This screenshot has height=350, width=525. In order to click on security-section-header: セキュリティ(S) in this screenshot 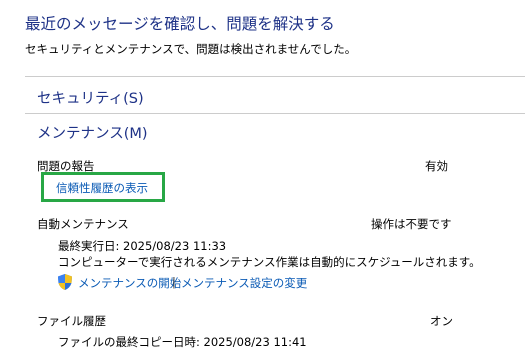, I will do `click(90, 97)`.